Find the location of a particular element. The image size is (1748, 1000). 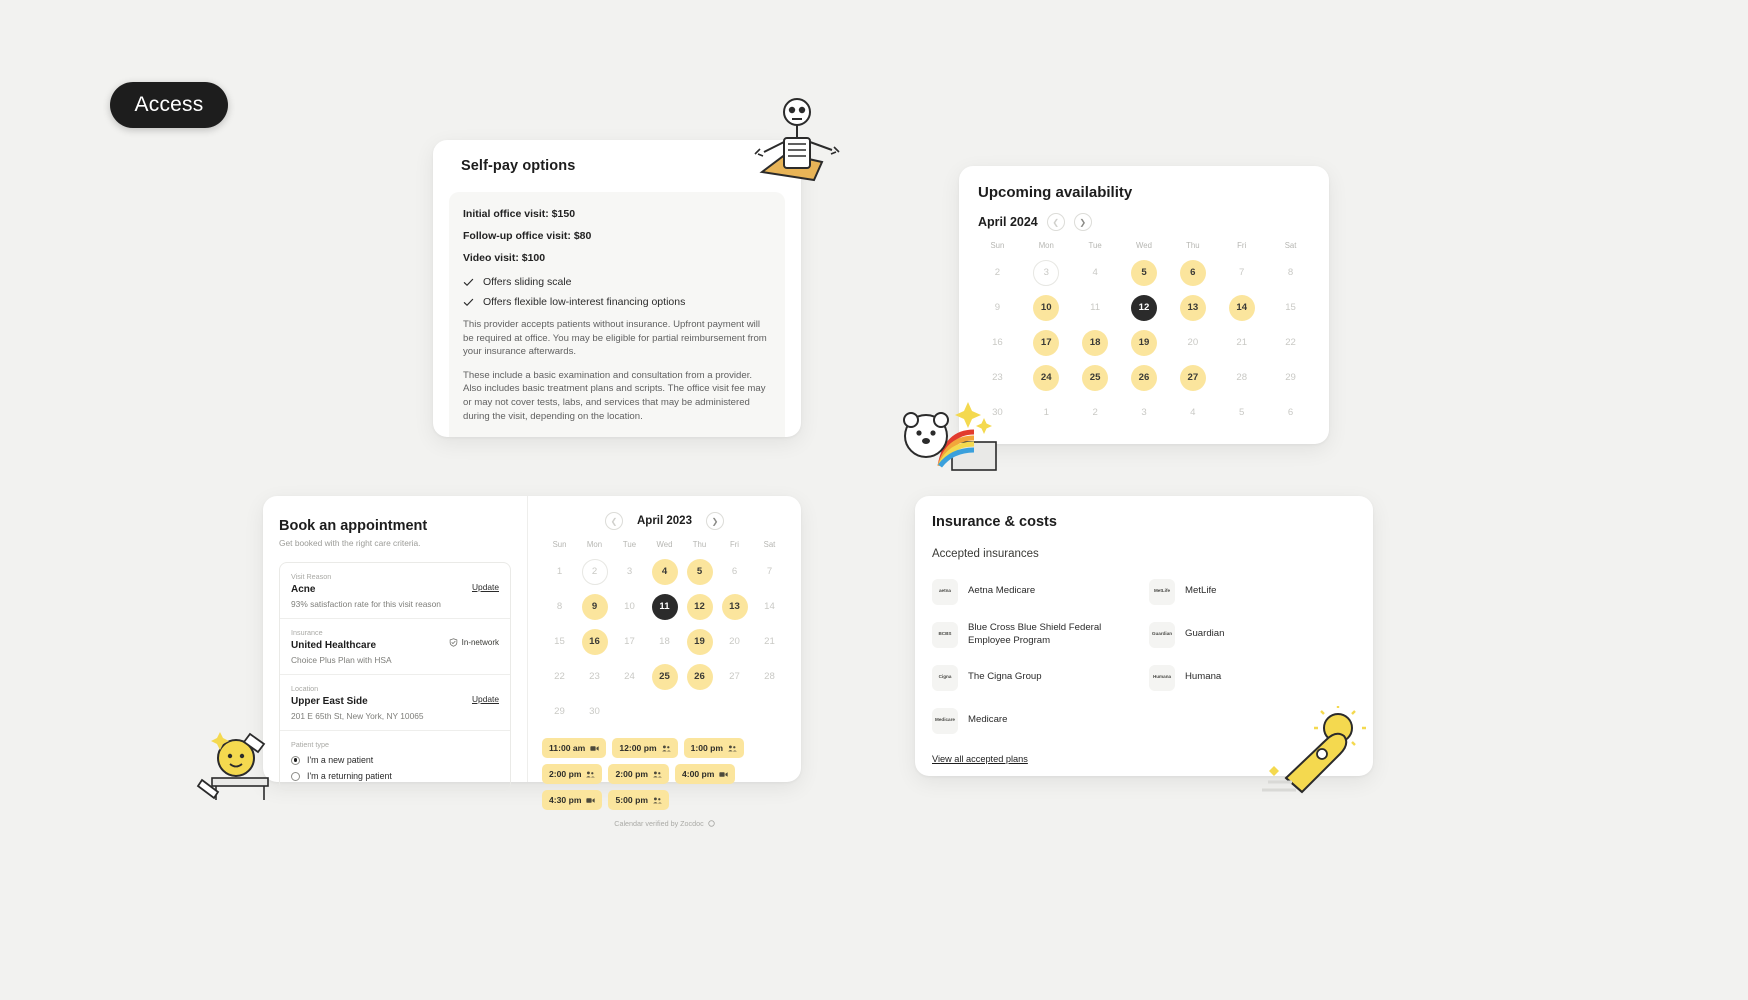

availability-day: 19 is located at coordinates (1143, 342).